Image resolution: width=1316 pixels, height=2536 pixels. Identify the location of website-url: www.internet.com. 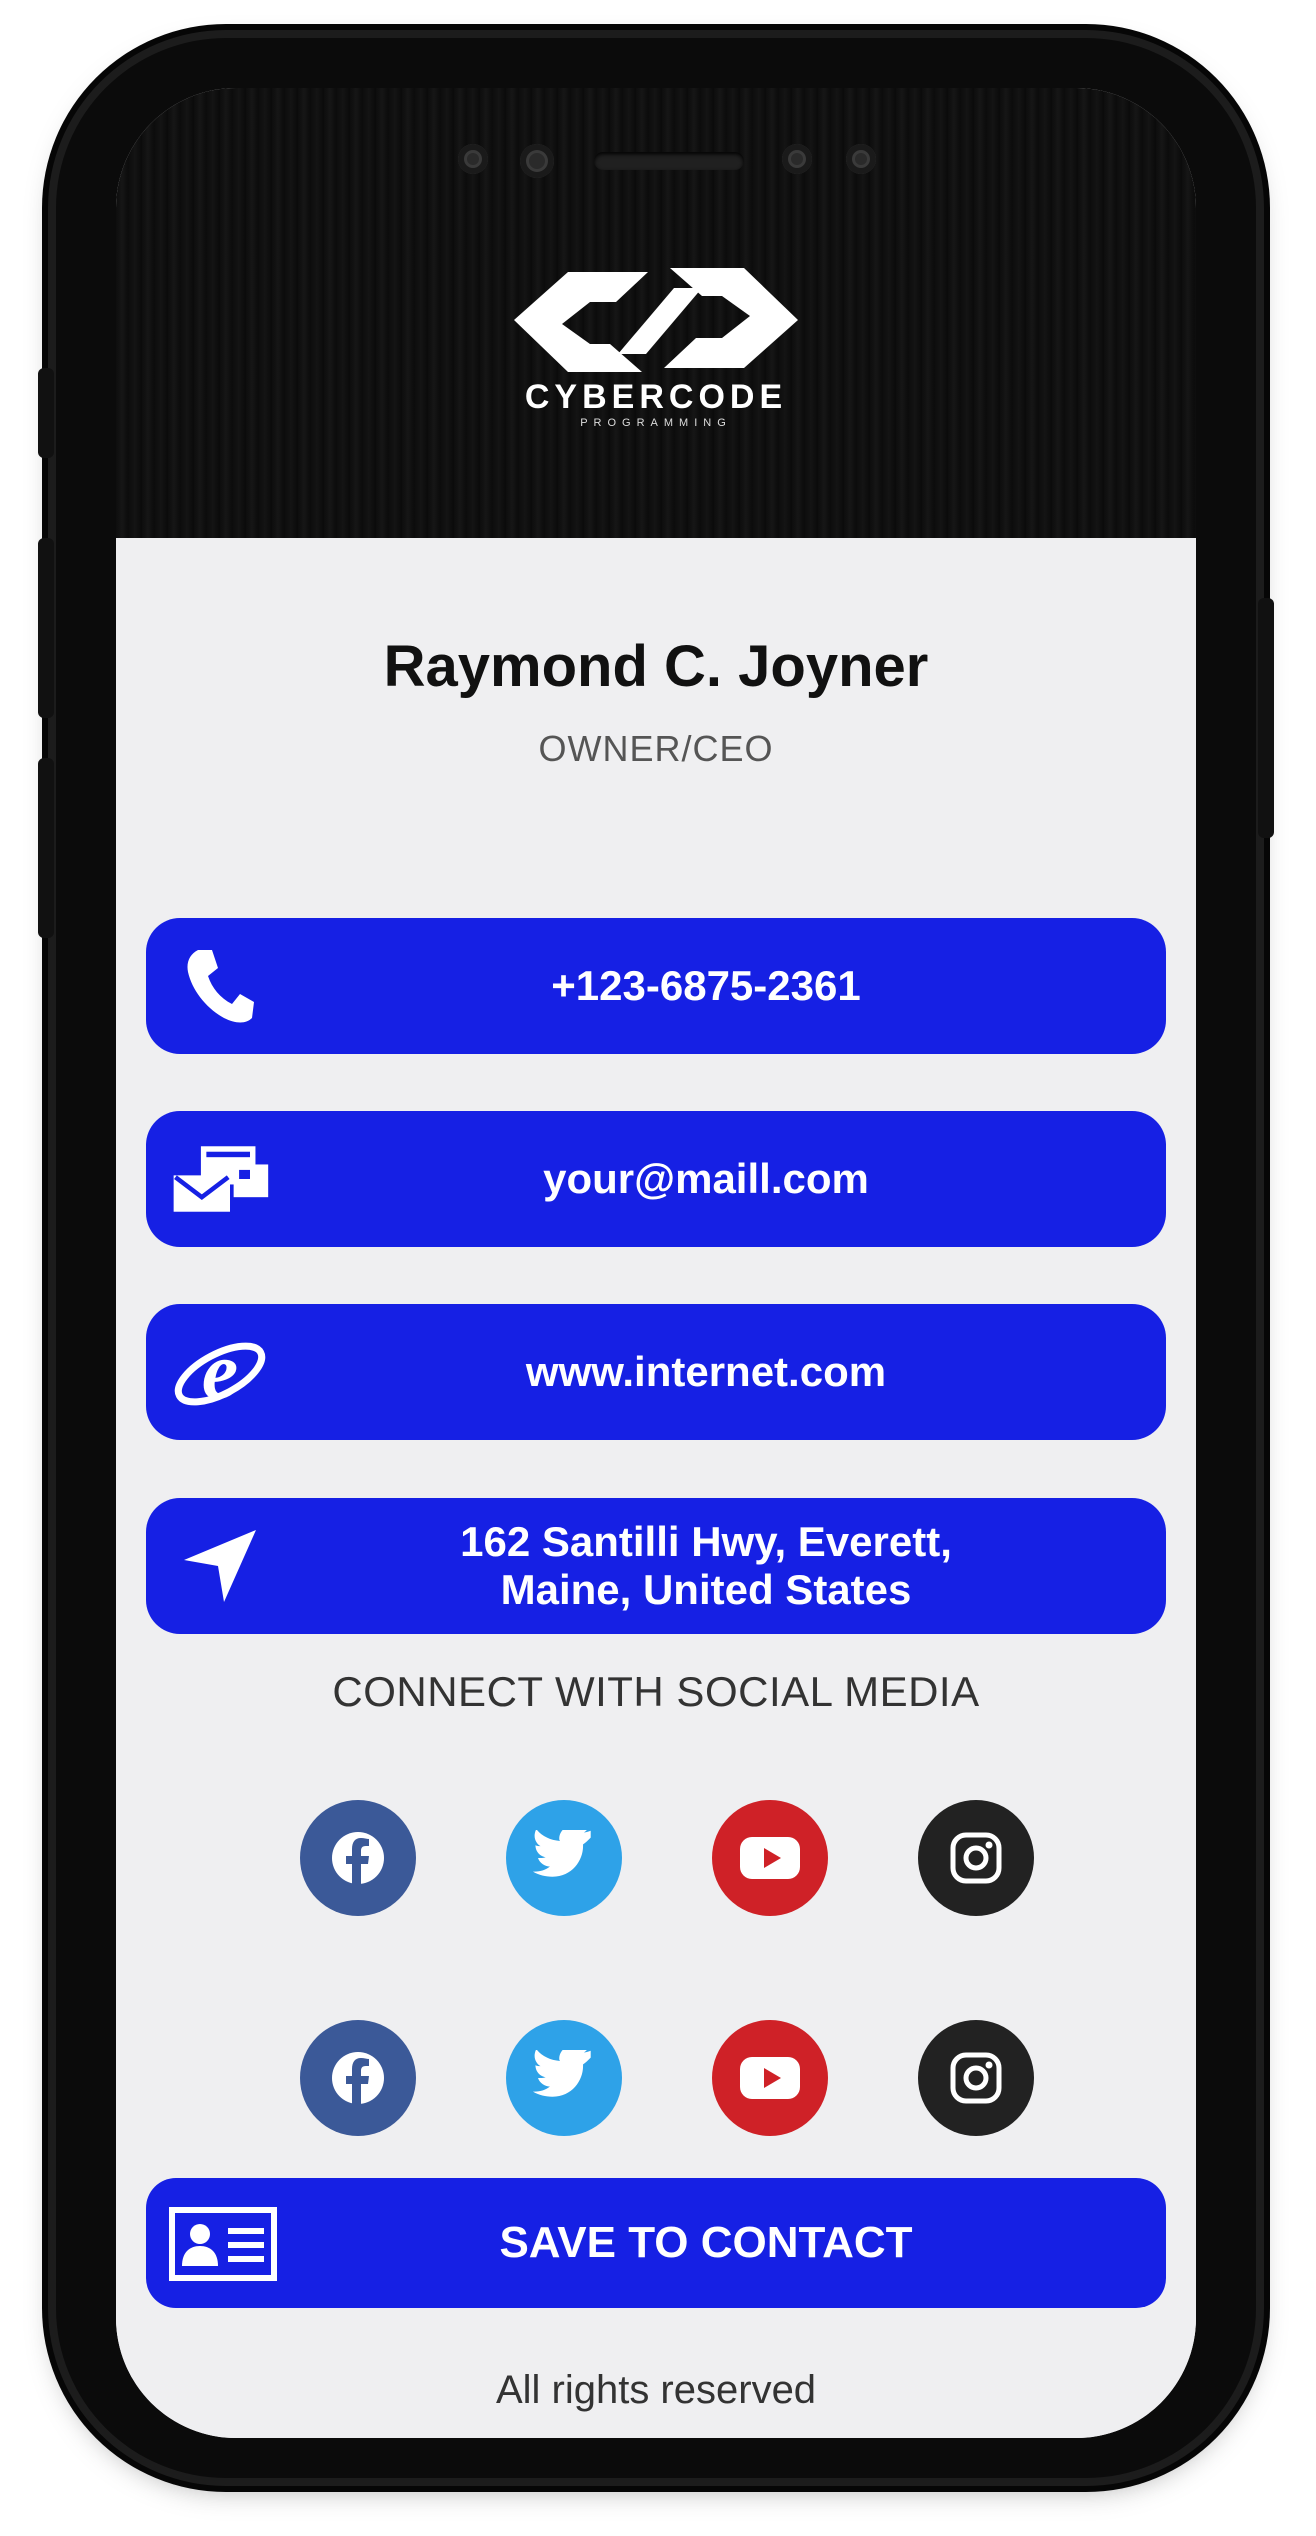
(706, 1371).